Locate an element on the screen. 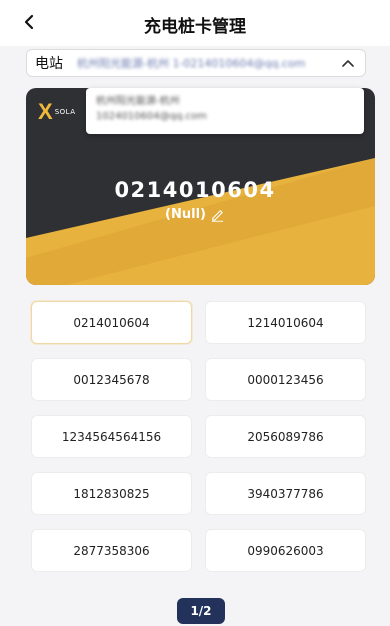 Image resolution: width=390 pixels, height=626 pixels. dropdown-option: 杭州阳光能源-杭州 is located at coordinates (225, 101).